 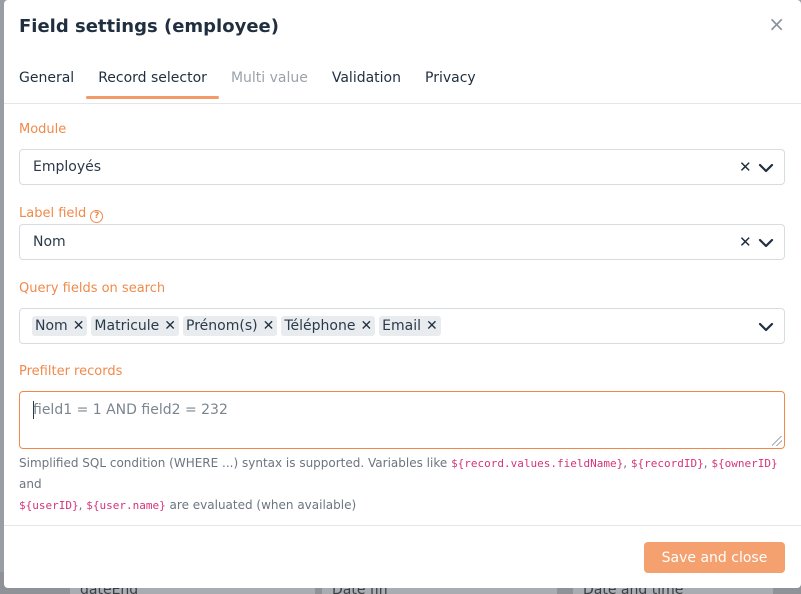 I want to click on tab-privacy: Privacy, so click(x=450, y=83).